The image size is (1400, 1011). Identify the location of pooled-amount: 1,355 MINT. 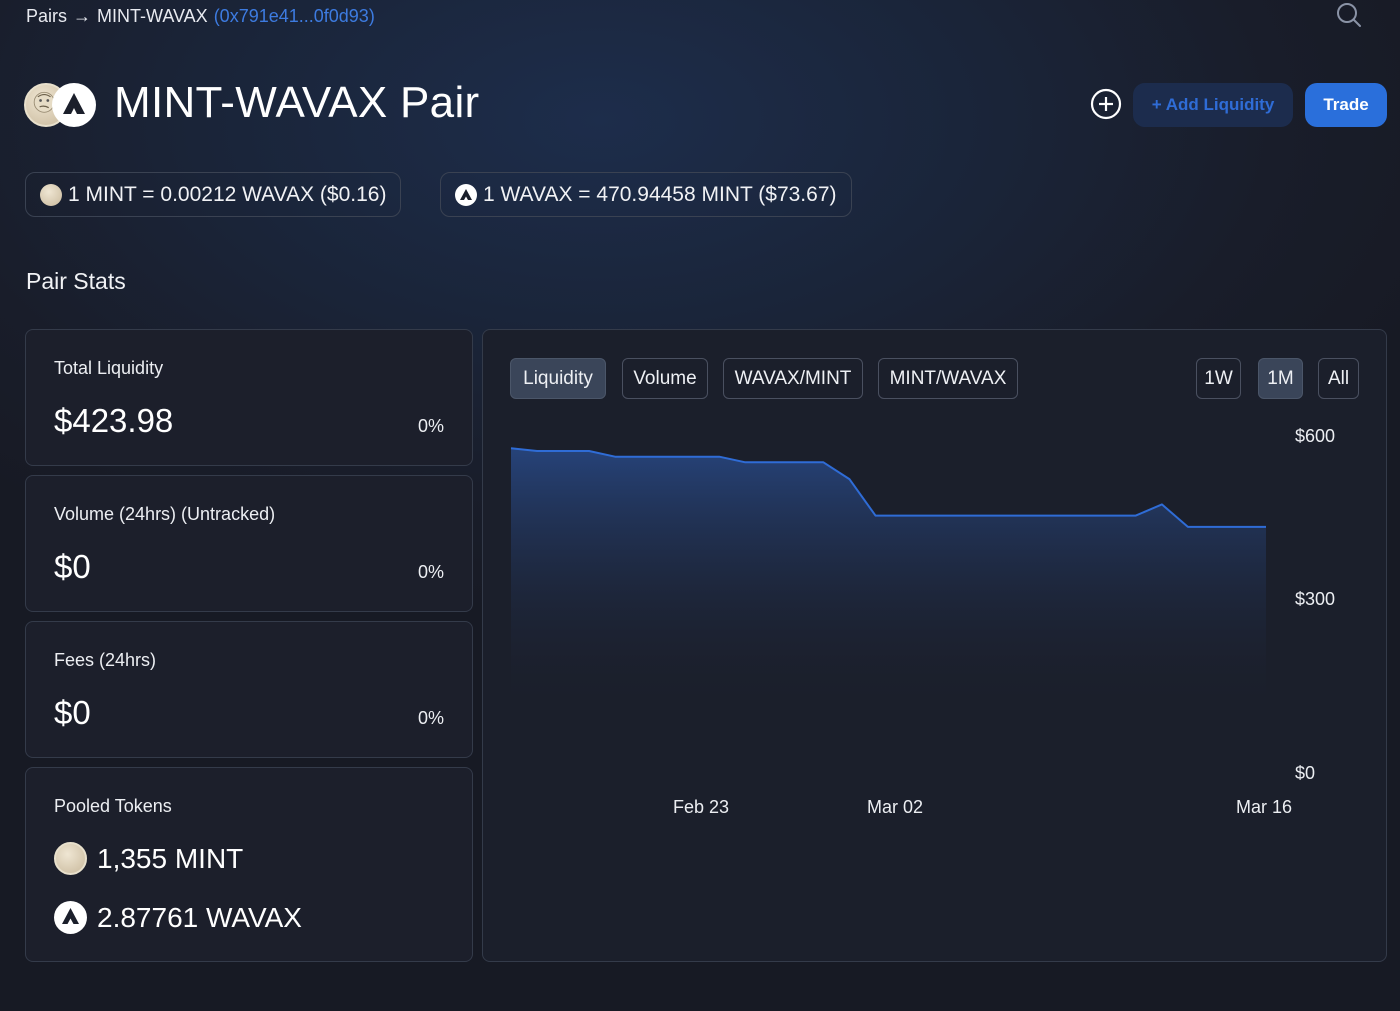
(170, 858).